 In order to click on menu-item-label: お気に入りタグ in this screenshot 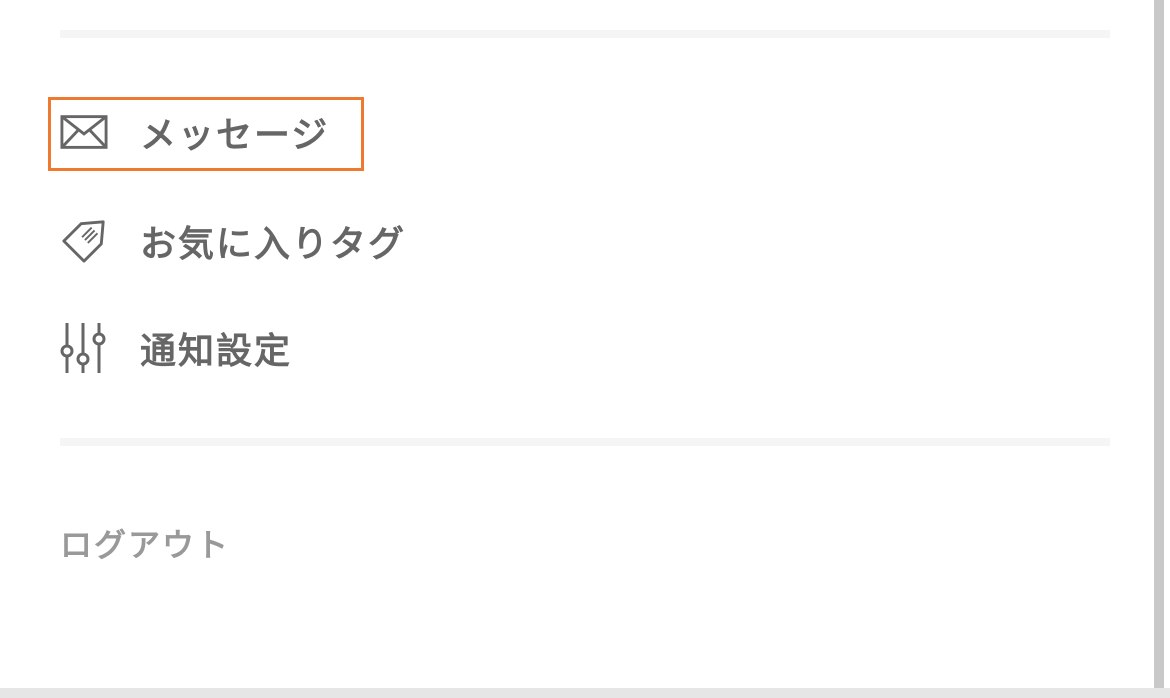, I will do `click(273, 244)`.